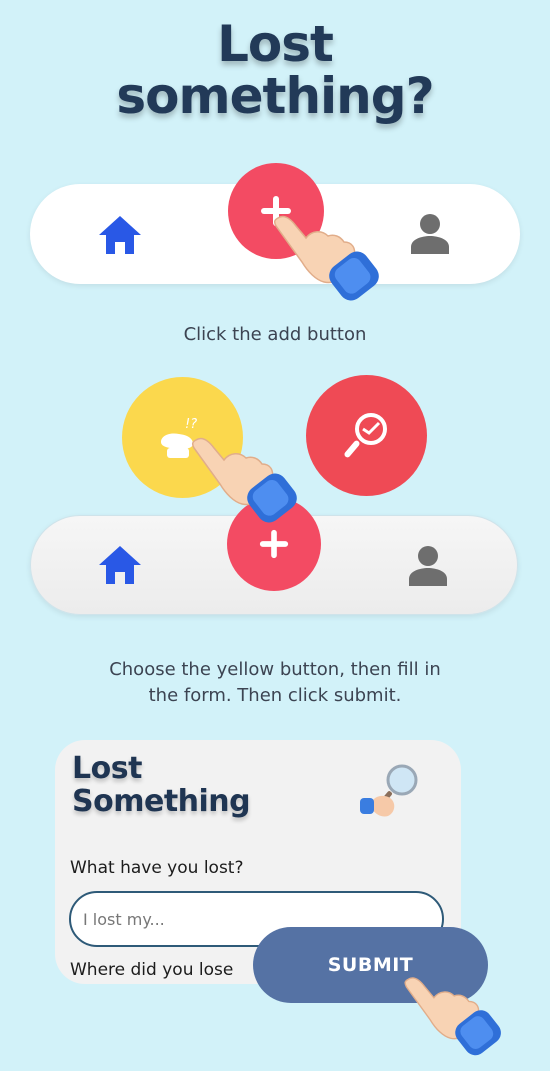  I want to click on magnifier-hand-icon, so click(392, 792).